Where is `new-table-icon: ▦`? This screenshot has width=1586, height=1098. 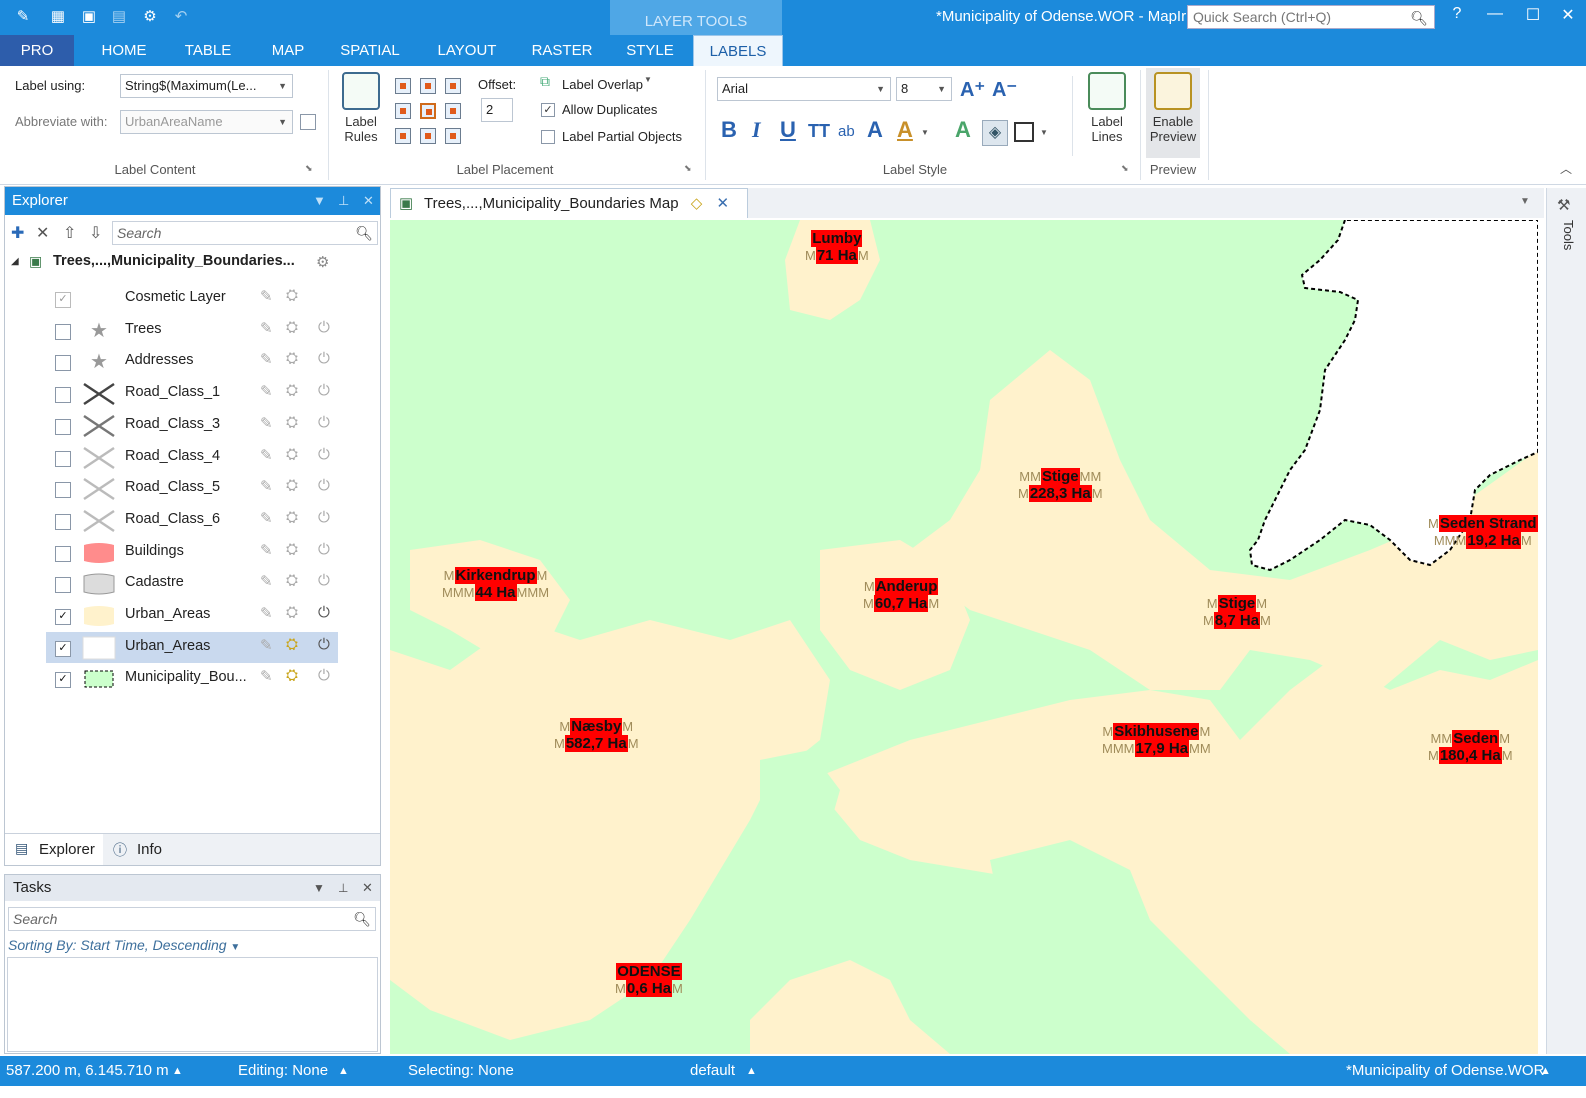 new-table-icon: ▦ is located at coordinates (58, 17).